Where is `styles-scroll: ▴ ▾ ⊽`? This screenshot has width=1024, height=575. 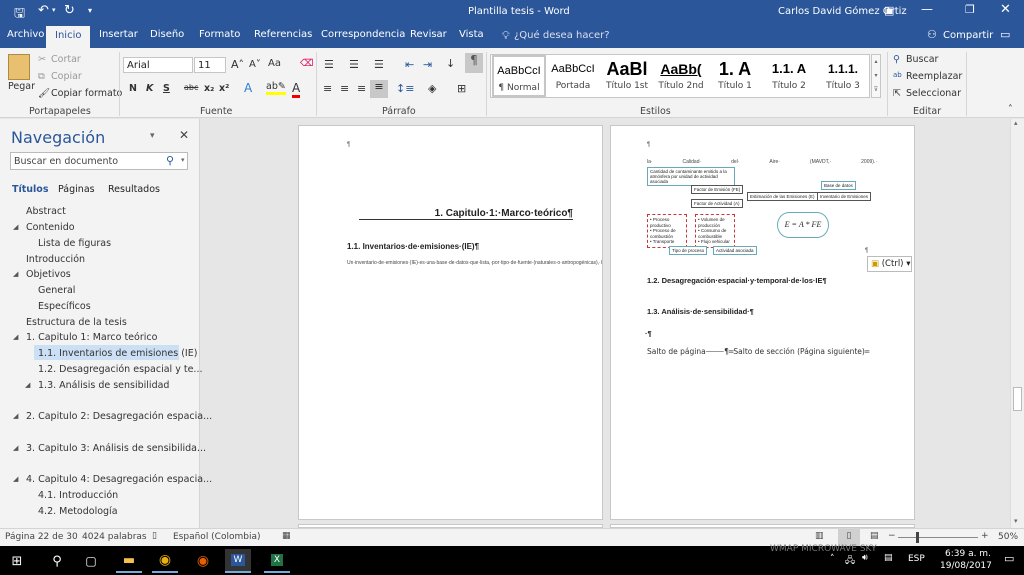 styles-scroll: ▴ ▾ ⊽ is located at coordinates (876, 76).